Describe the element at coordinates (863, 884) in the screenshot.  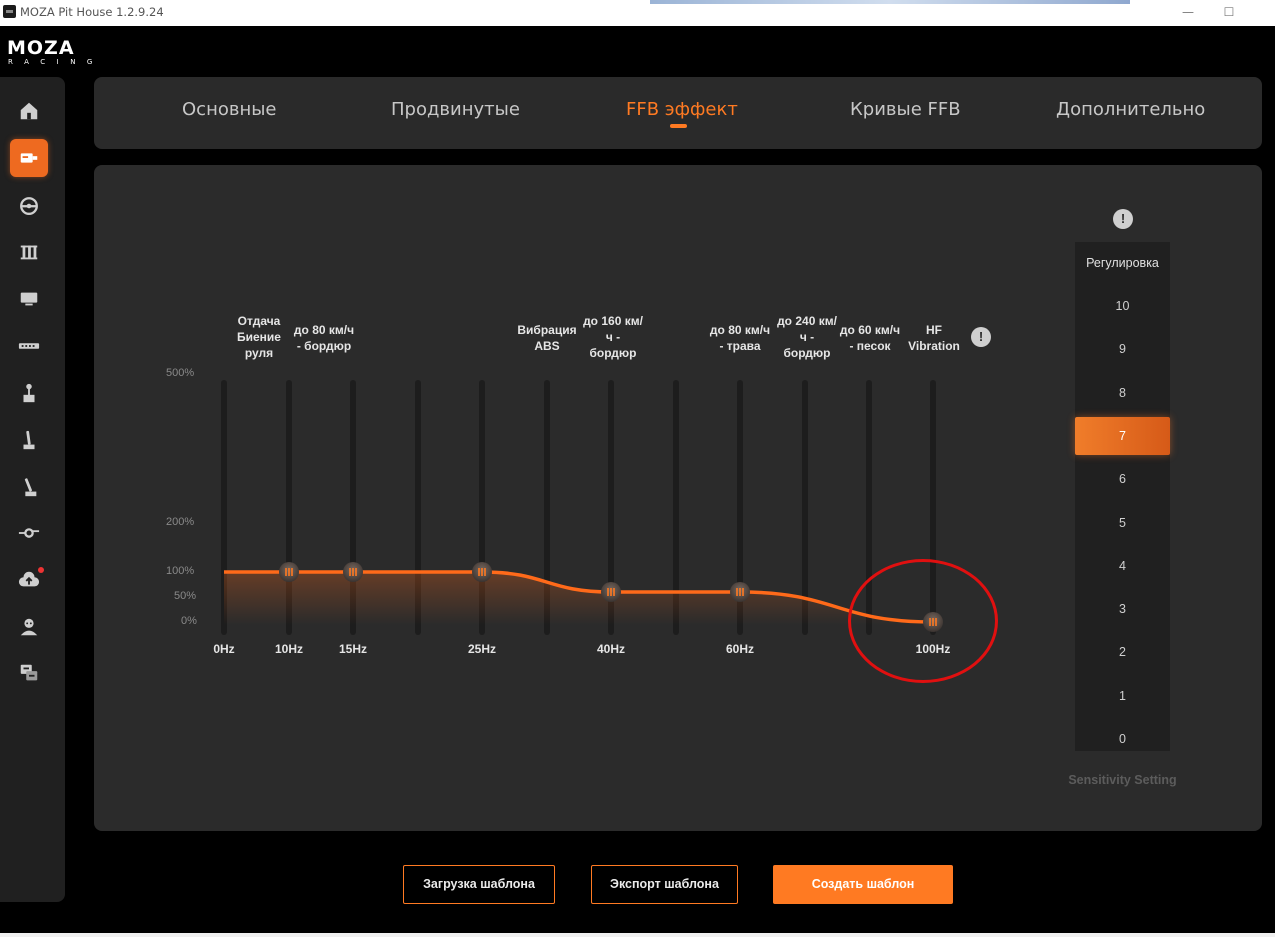
I see `create-template-button: Создать шаблон` at that location.